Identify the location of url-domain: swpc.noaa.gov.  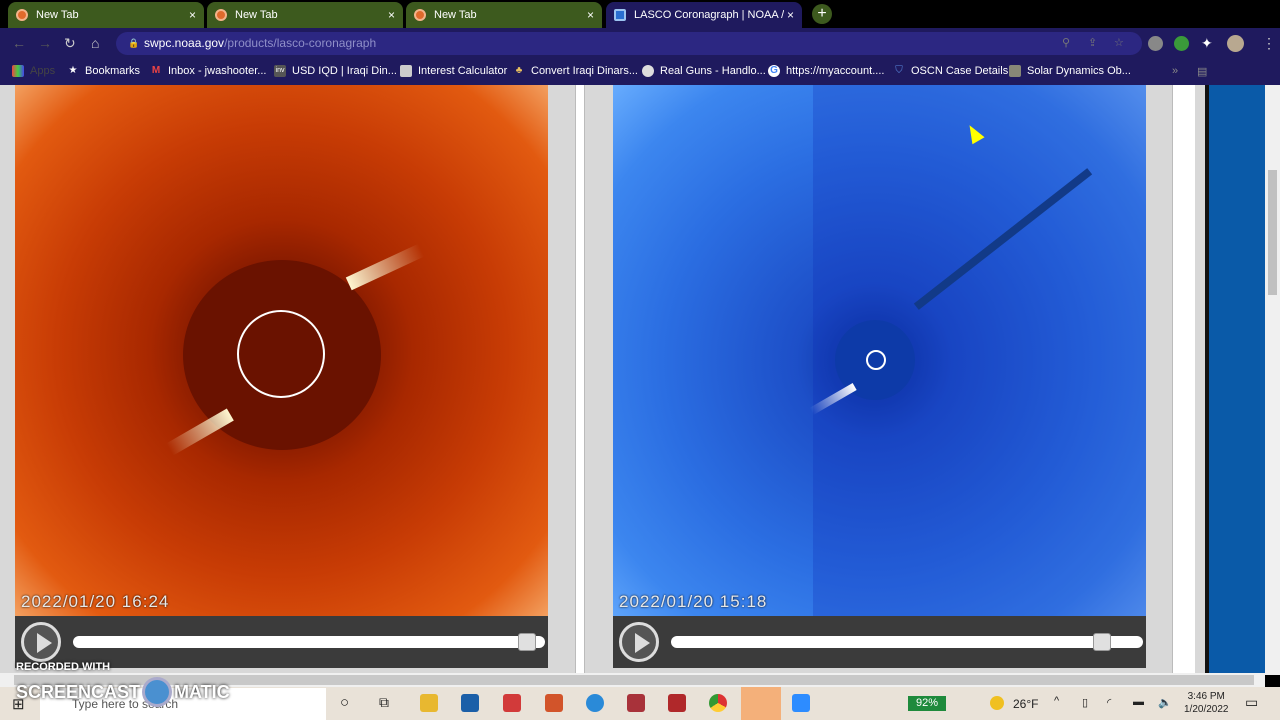
(184, 43).